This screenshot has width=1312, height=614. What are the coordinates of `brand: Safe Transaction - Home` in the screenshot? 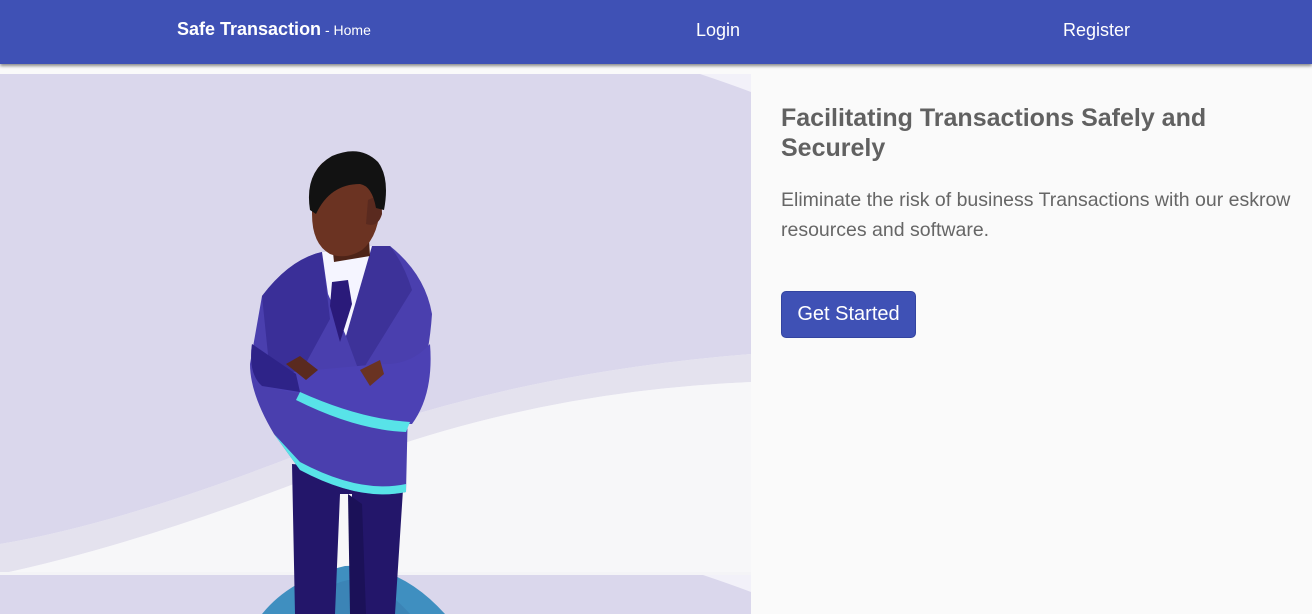 It's located at (274, 29).